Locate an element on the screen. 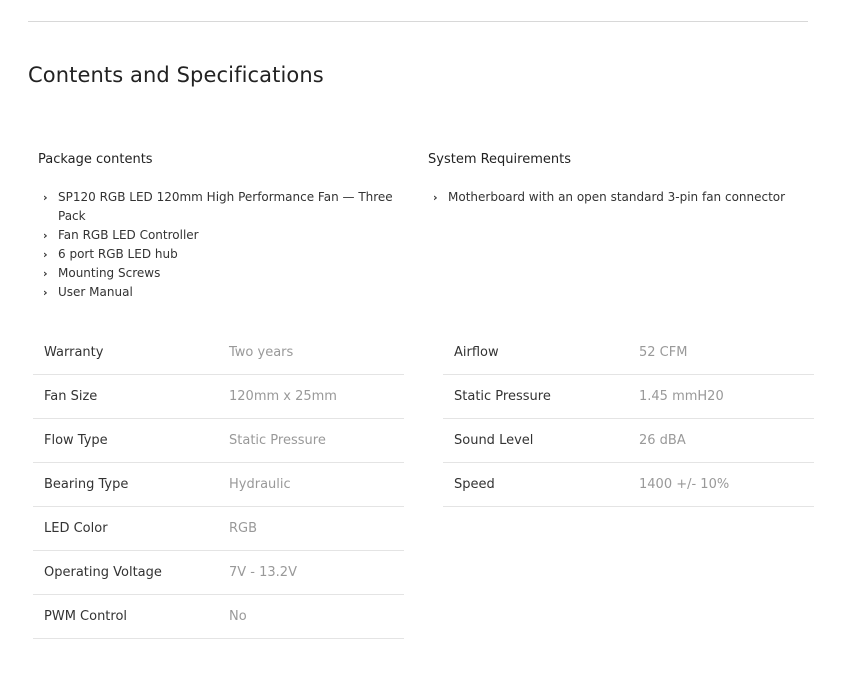 This screenshot has width=860, height=687. list-item: › Fan RGB LED Controller is located at coordinates (223, 235).